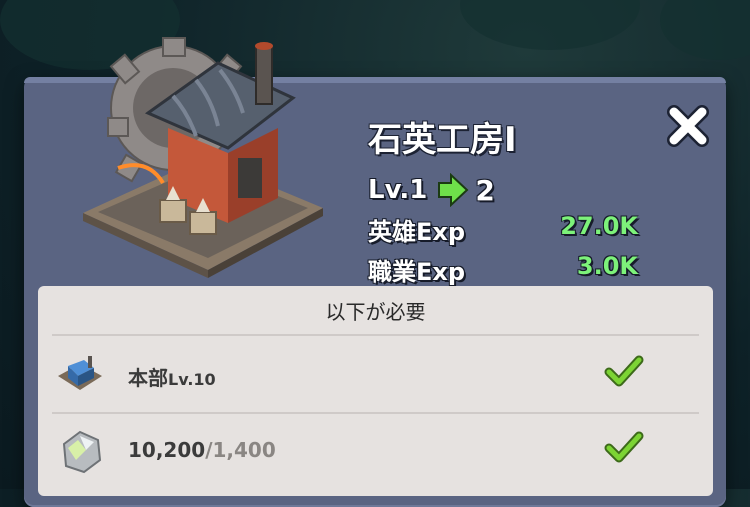 The width and height of the screenshot is (750, 507). What do you see at coordinates (244, 450) in the screenshot?
I see `quartz-required: 1,400` at bounding box center [244, 450].